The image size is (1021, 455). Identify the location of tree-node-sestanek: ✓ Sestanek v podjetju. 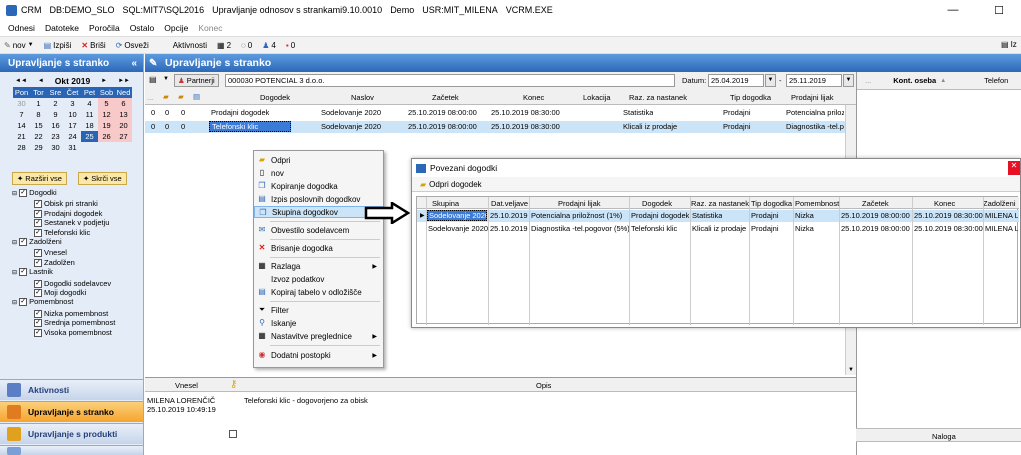
(63, 223).